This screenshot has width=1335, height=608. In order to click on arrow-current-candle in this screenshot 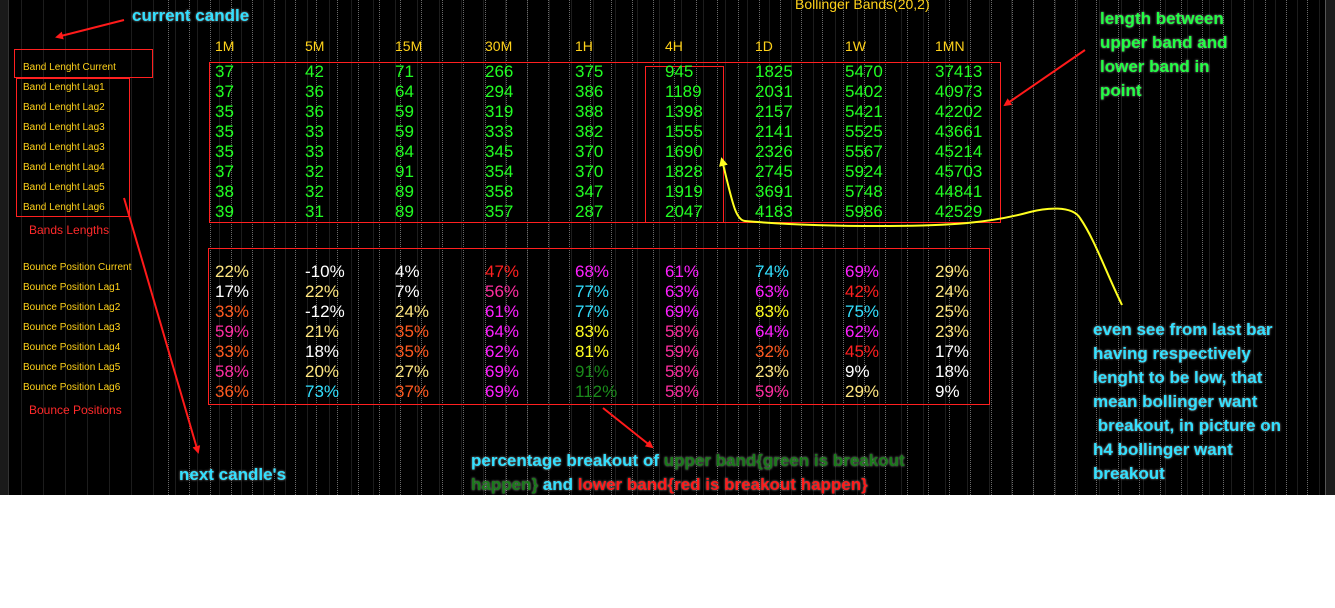, I will do `click(90, 29)`.